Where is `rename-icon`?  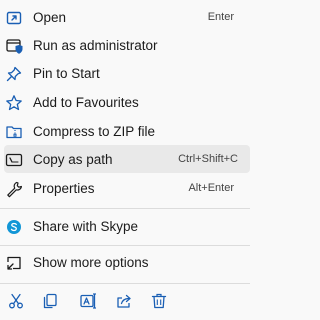 rename-icon is located at coordinates (88, 301).